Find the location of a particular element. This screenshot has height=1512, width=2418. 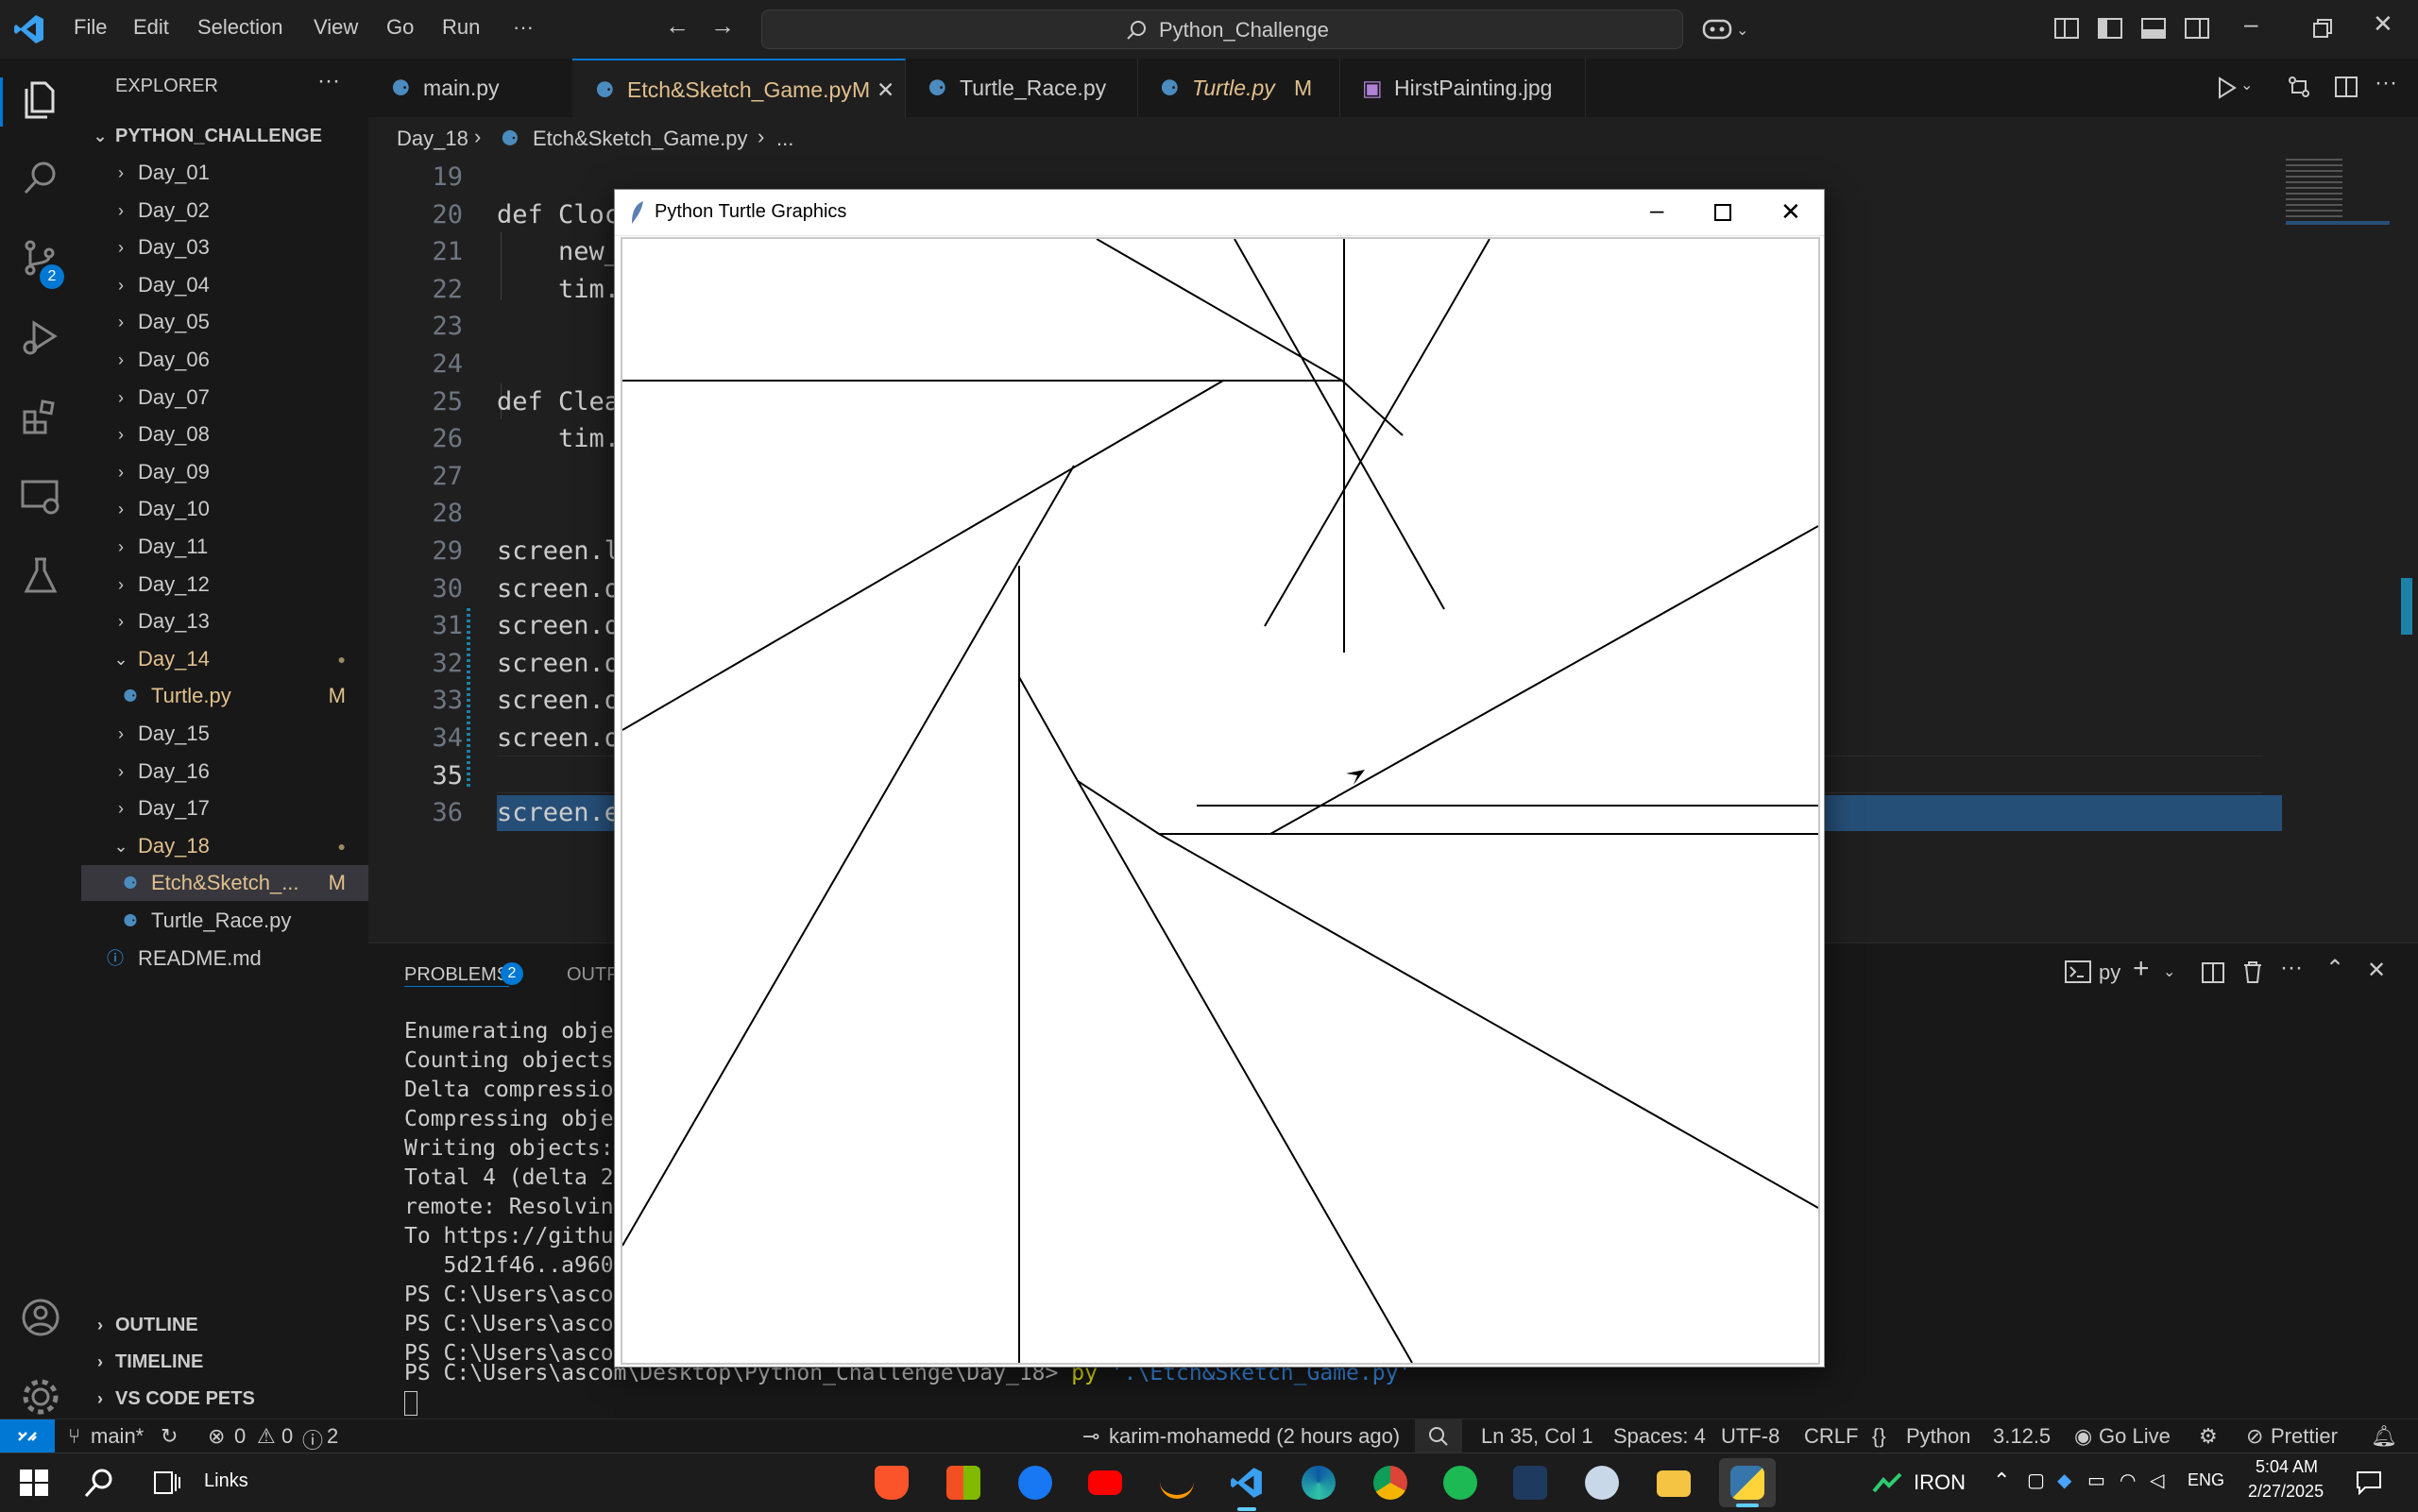

tree-folder: › Day_03 is located at coordinates (225, 247).